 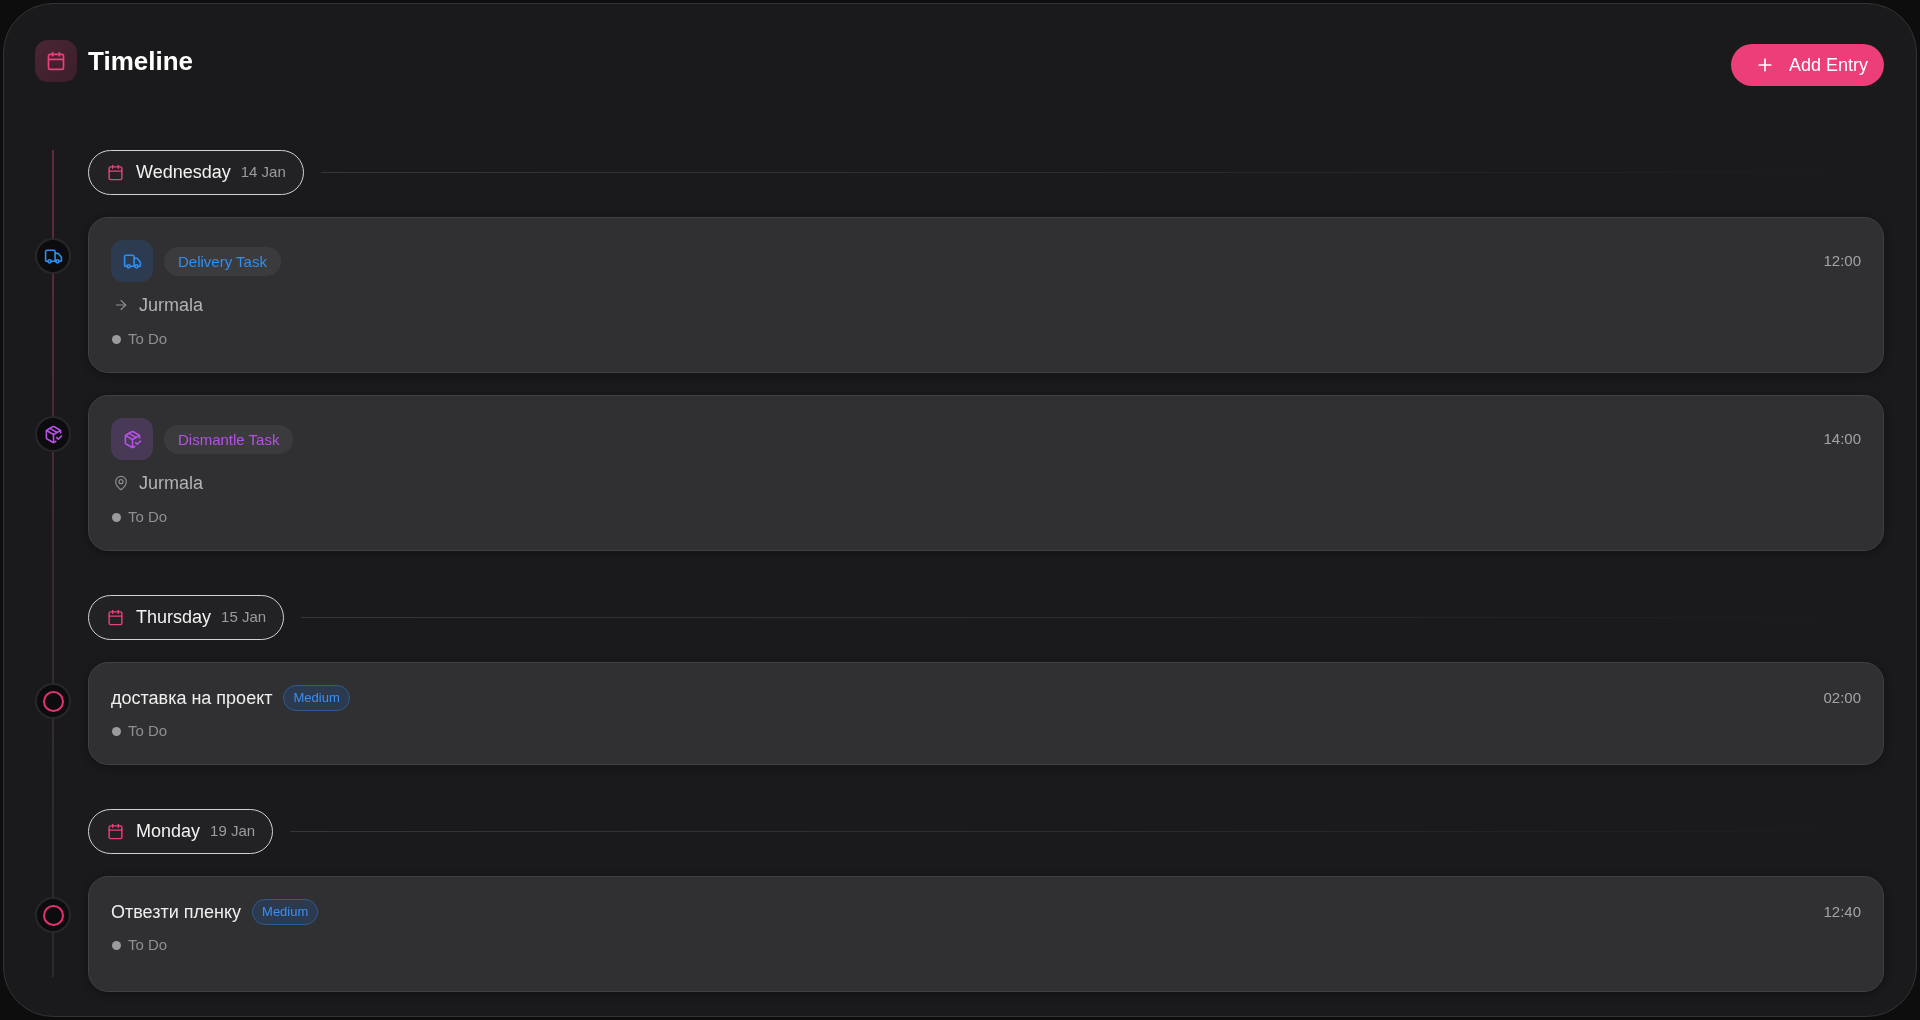 I want to click on map-pin-icon, so click(x=121, y=483).